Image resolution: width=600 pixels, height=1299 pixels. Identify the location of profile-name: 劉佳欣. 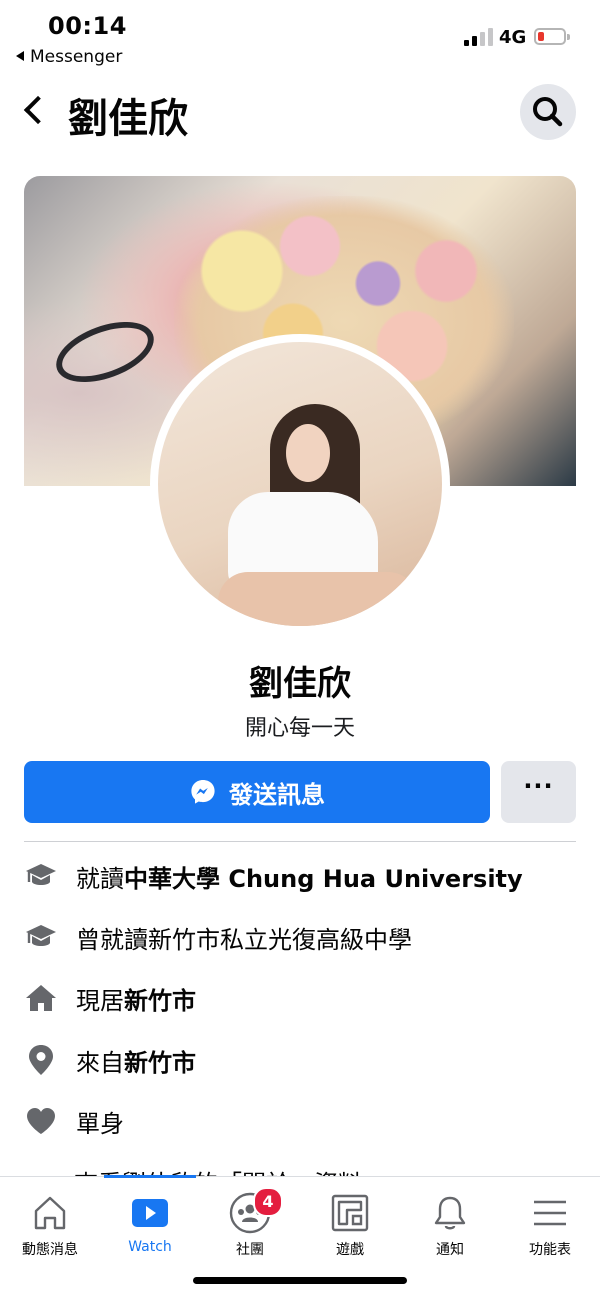
(300, 684).